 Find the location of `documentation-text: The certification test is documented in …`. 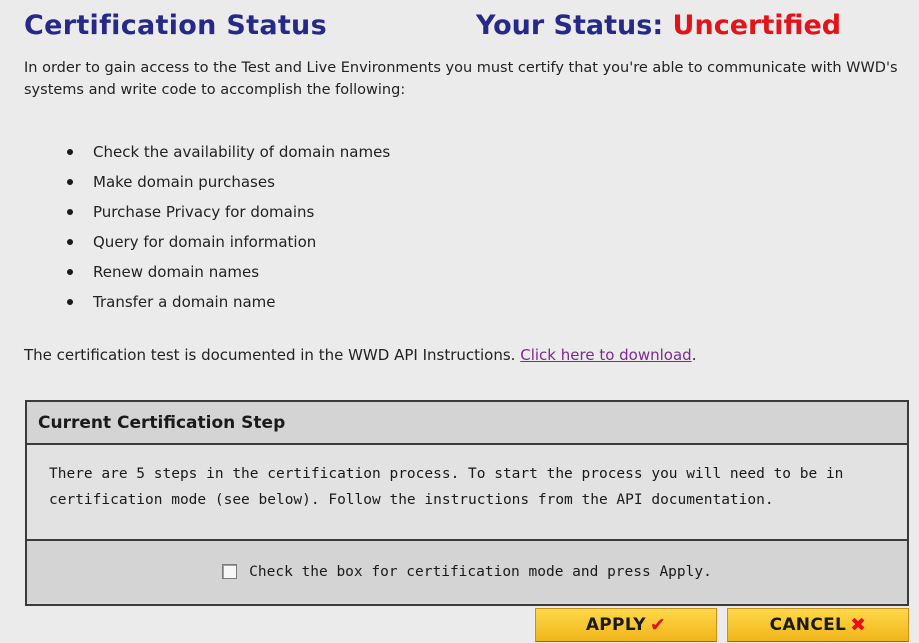

documentation-text: The certification test is documented in … is located at coordinates (270, 355).